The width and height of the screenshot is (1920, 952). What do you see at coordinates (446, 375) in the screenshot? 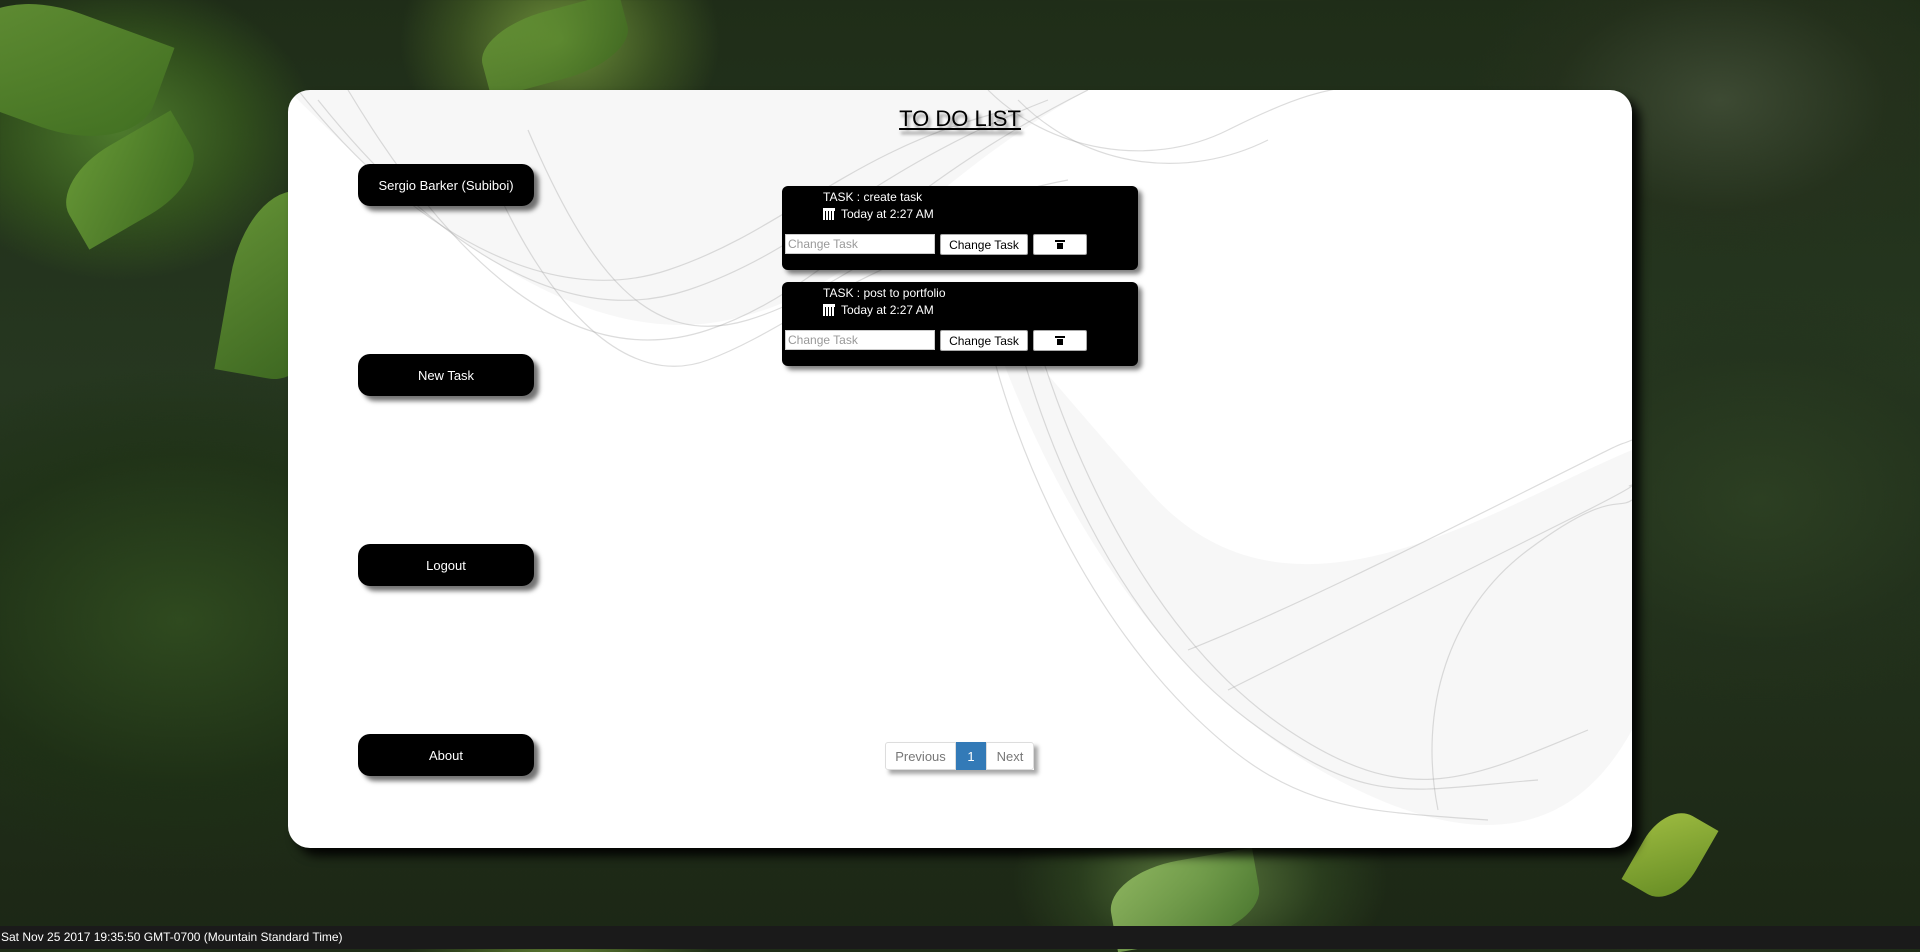
I see `new-task-button: New Task` at bounding box center [446, 375].